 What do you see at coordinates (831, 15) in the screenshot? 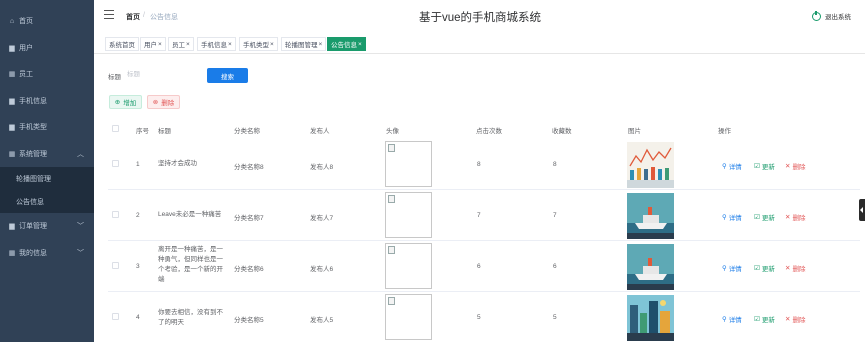
I see `logout-button: 退出系统` at bounding box center [831, 15].